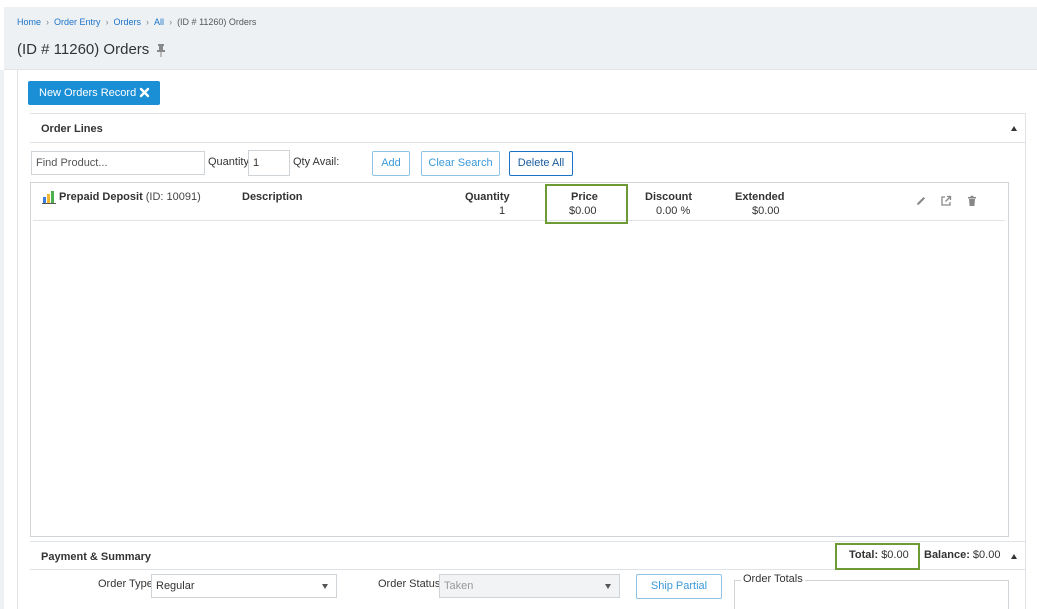 This screenshot has width=1037, height=609. Describe the element at coordinates (2, 339) in the screenshot. I see `left-gutter` at that location.